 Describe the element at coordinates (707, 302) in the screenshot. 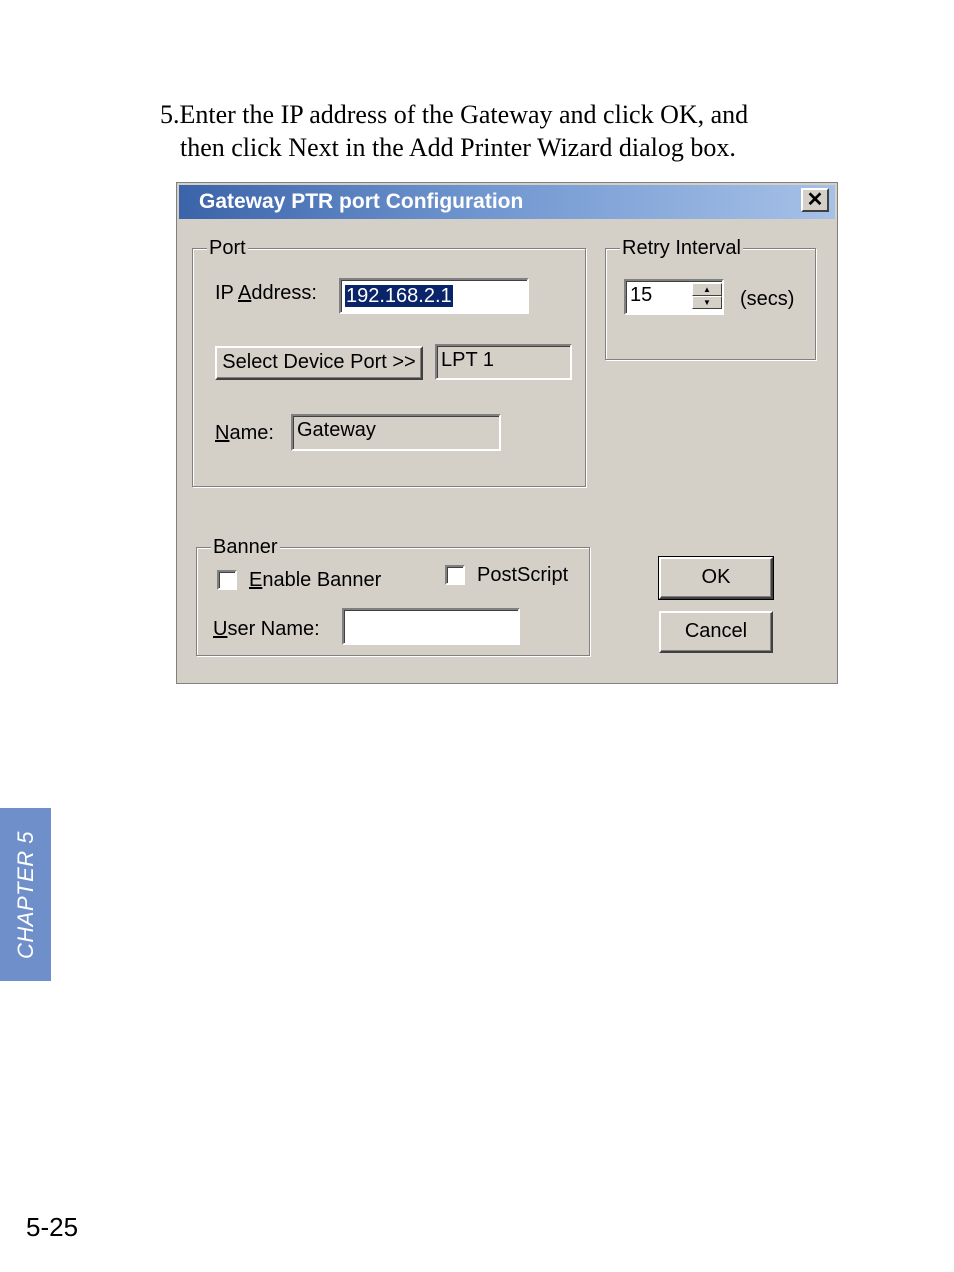

I see `spin-down-icon: ▼` at that location.